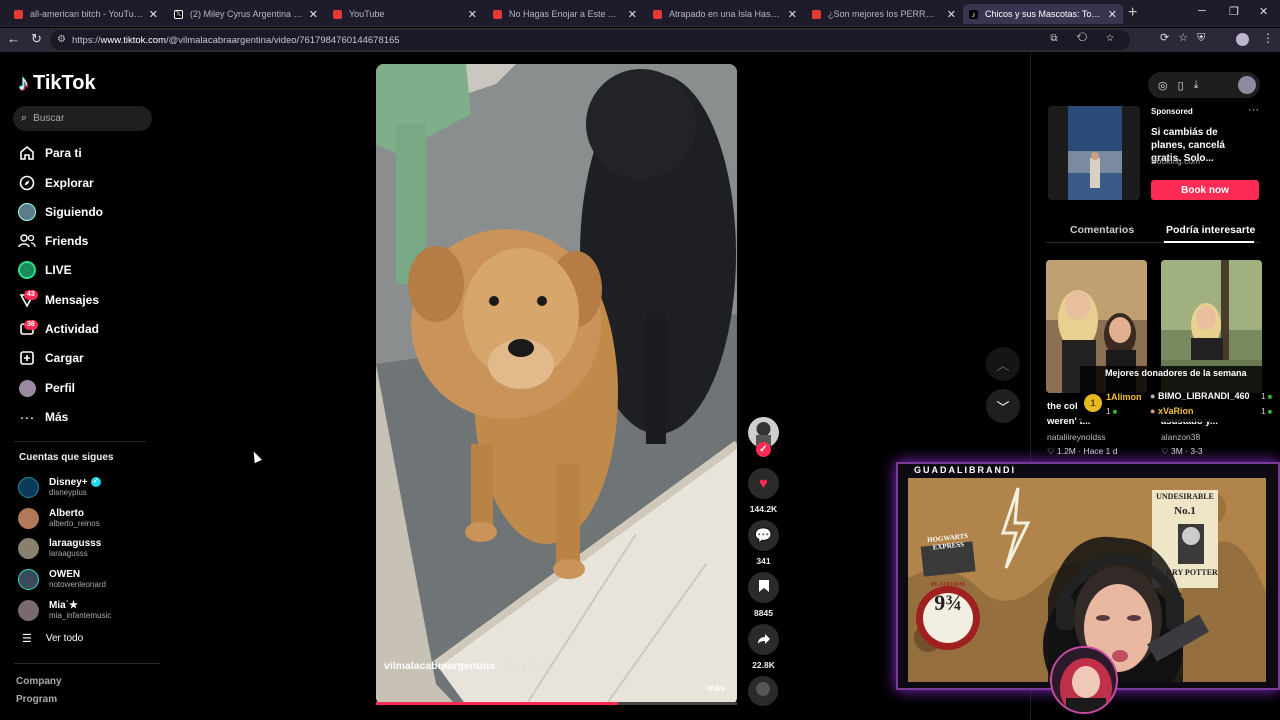 The height and width of the screenshot is (720, 1280). What do you see at coordinates (463, 666) in the screenshot?
I see `video-author-line: vilmalacabraargentina · Hace 6 d` at bounding box center [463, 666].